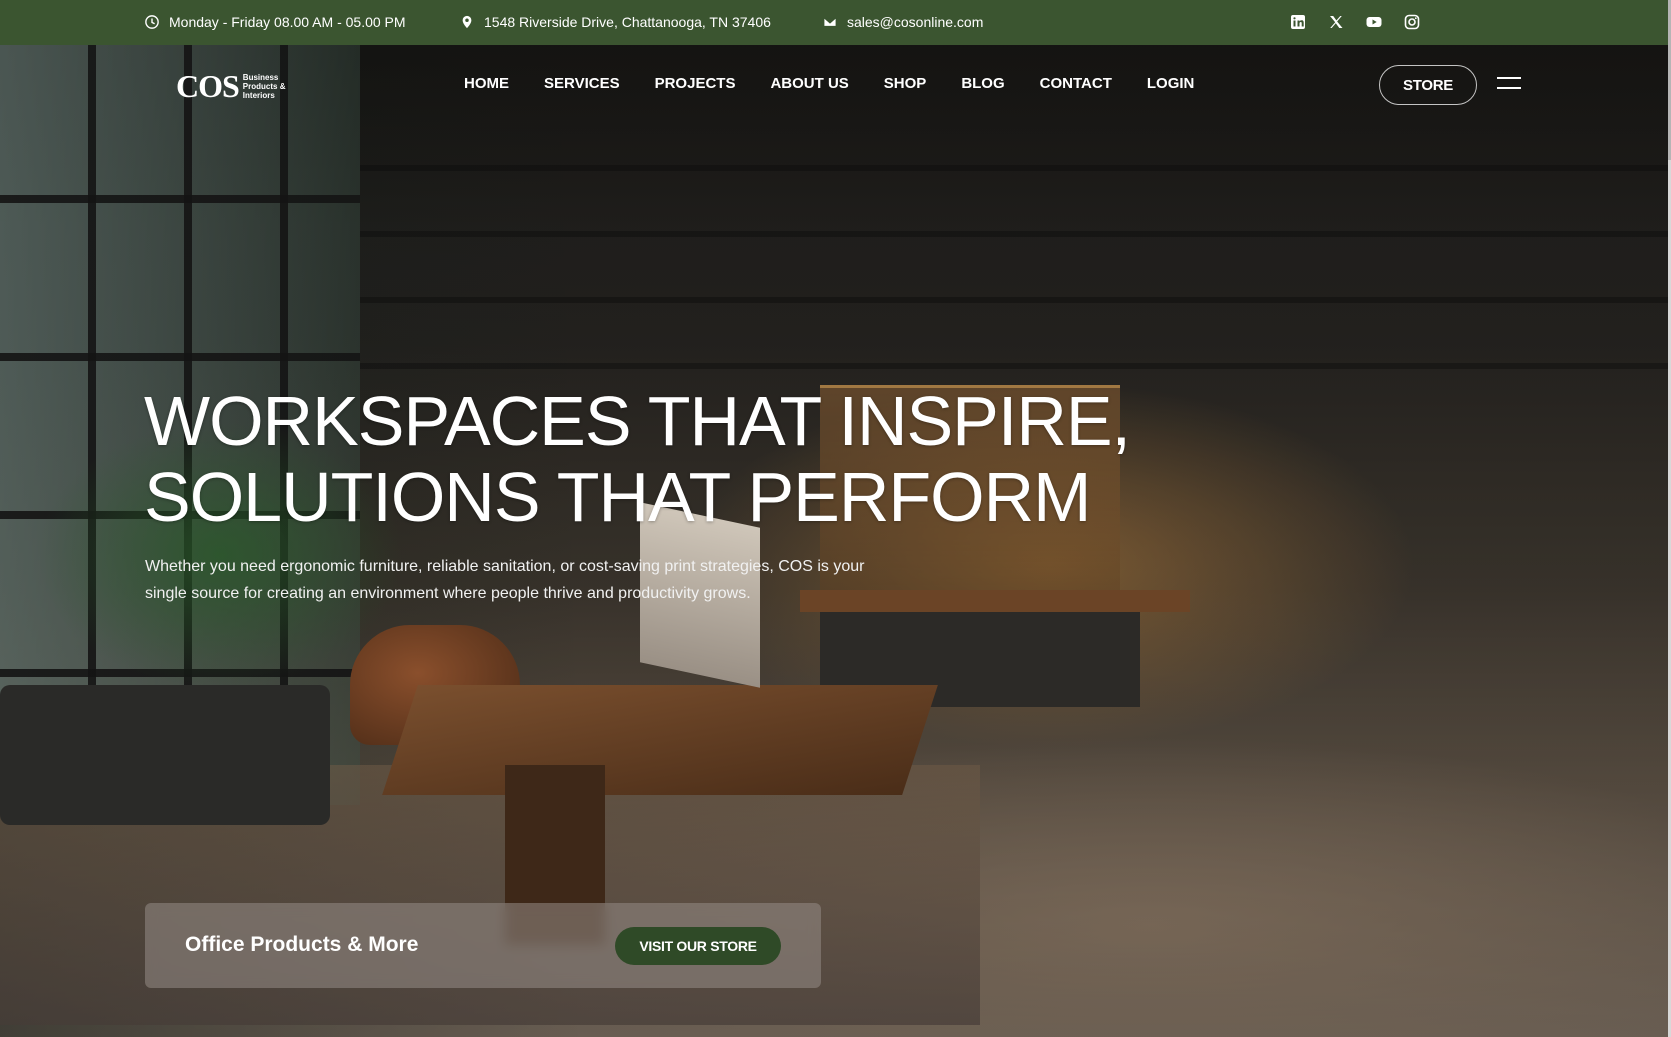  Describe the element at coordinates (302, 944) in the screenshot. I see `promo-title: Office Products & More` at that location.